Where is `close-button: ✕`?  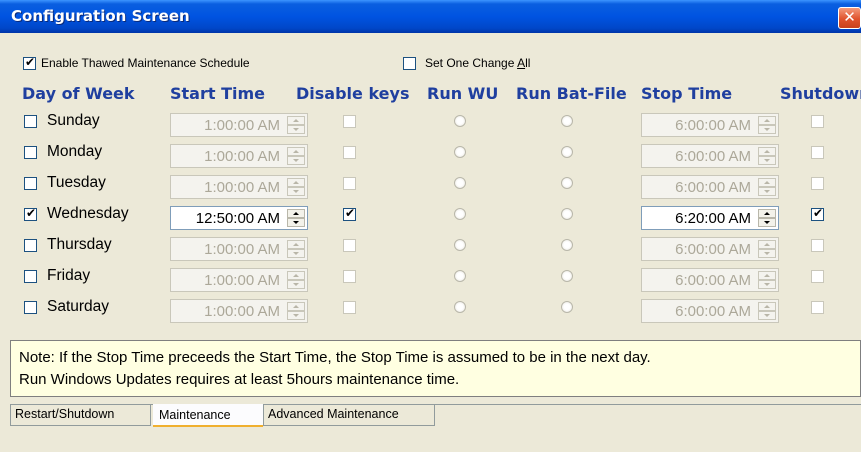 close-button: ✕ is located at coordinates (849, 18).